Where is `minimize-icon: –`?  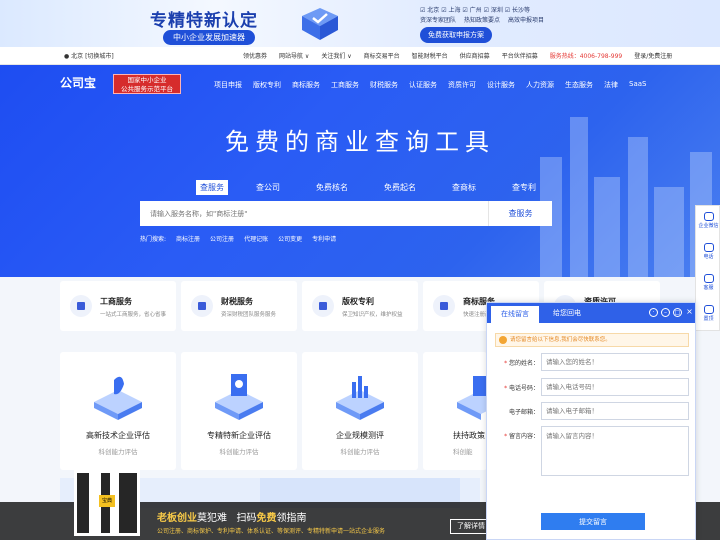 minimize-icon: – is located at coordinates (665, 312).